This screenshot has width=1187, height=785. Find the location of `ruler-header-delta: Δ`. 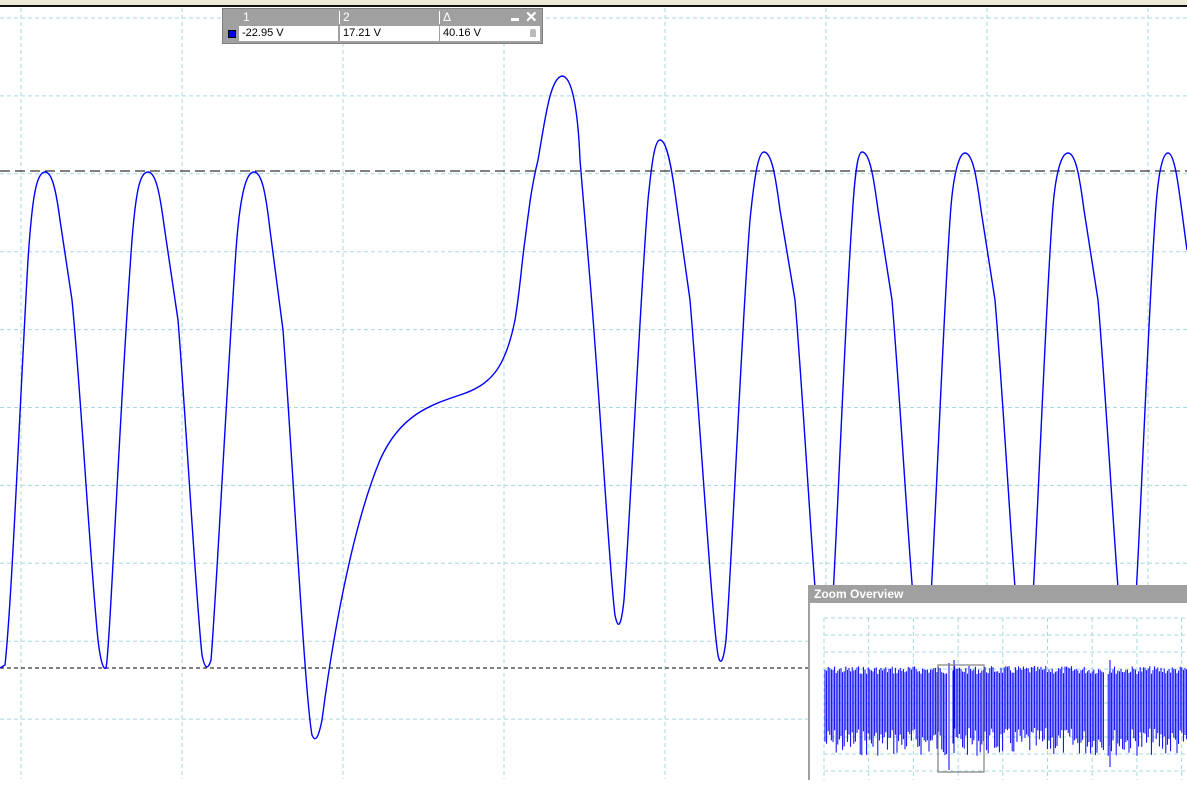

ruler-header-delta: Δ is located at coordinates (447, 17).